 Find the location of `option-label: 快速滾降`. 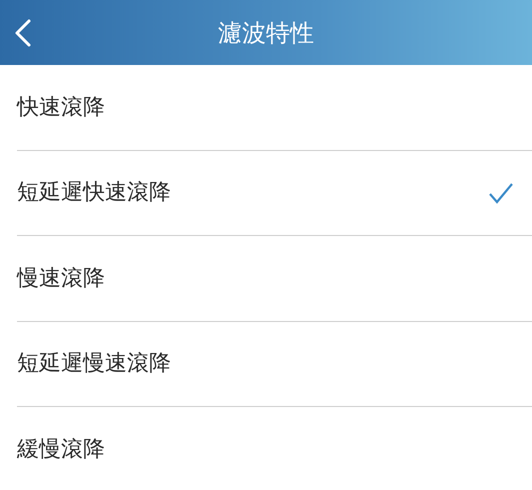

option-label: 快速滾降 is located at coordinates (61, 108).